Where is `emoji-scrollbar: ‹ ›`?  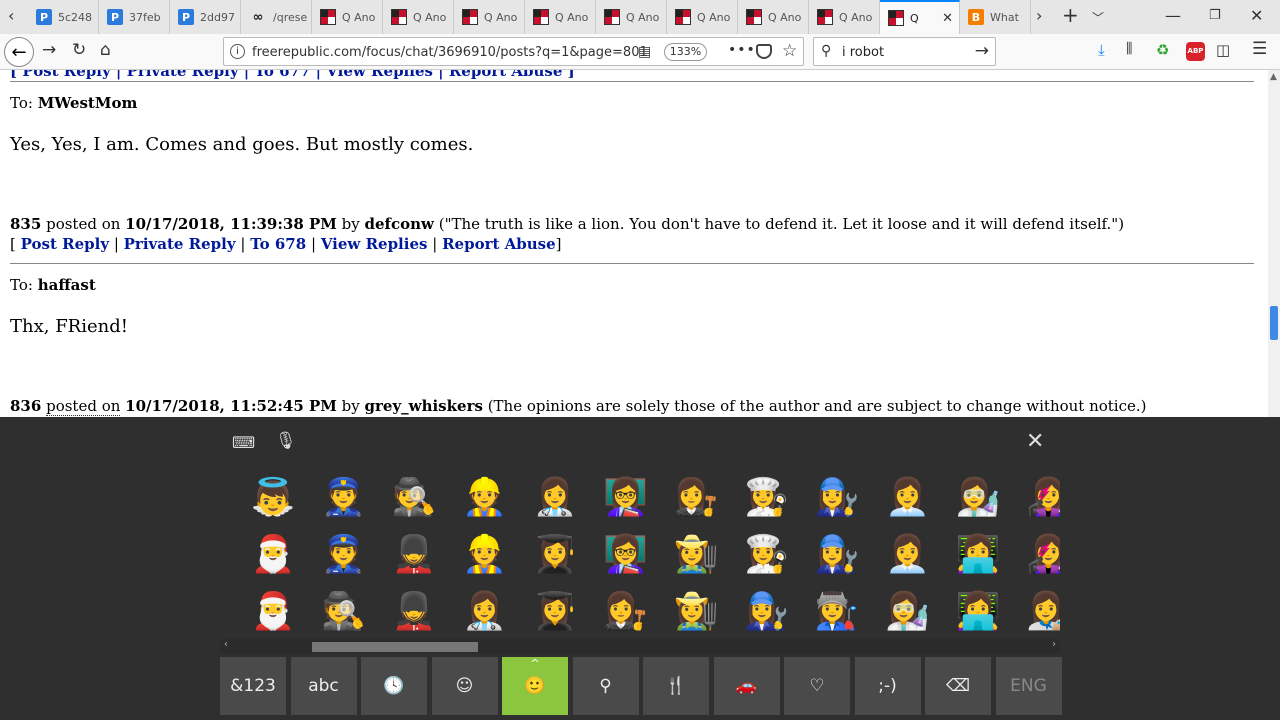
emoji-scrollbar: ‹ › is located at coordinates (640, 646).